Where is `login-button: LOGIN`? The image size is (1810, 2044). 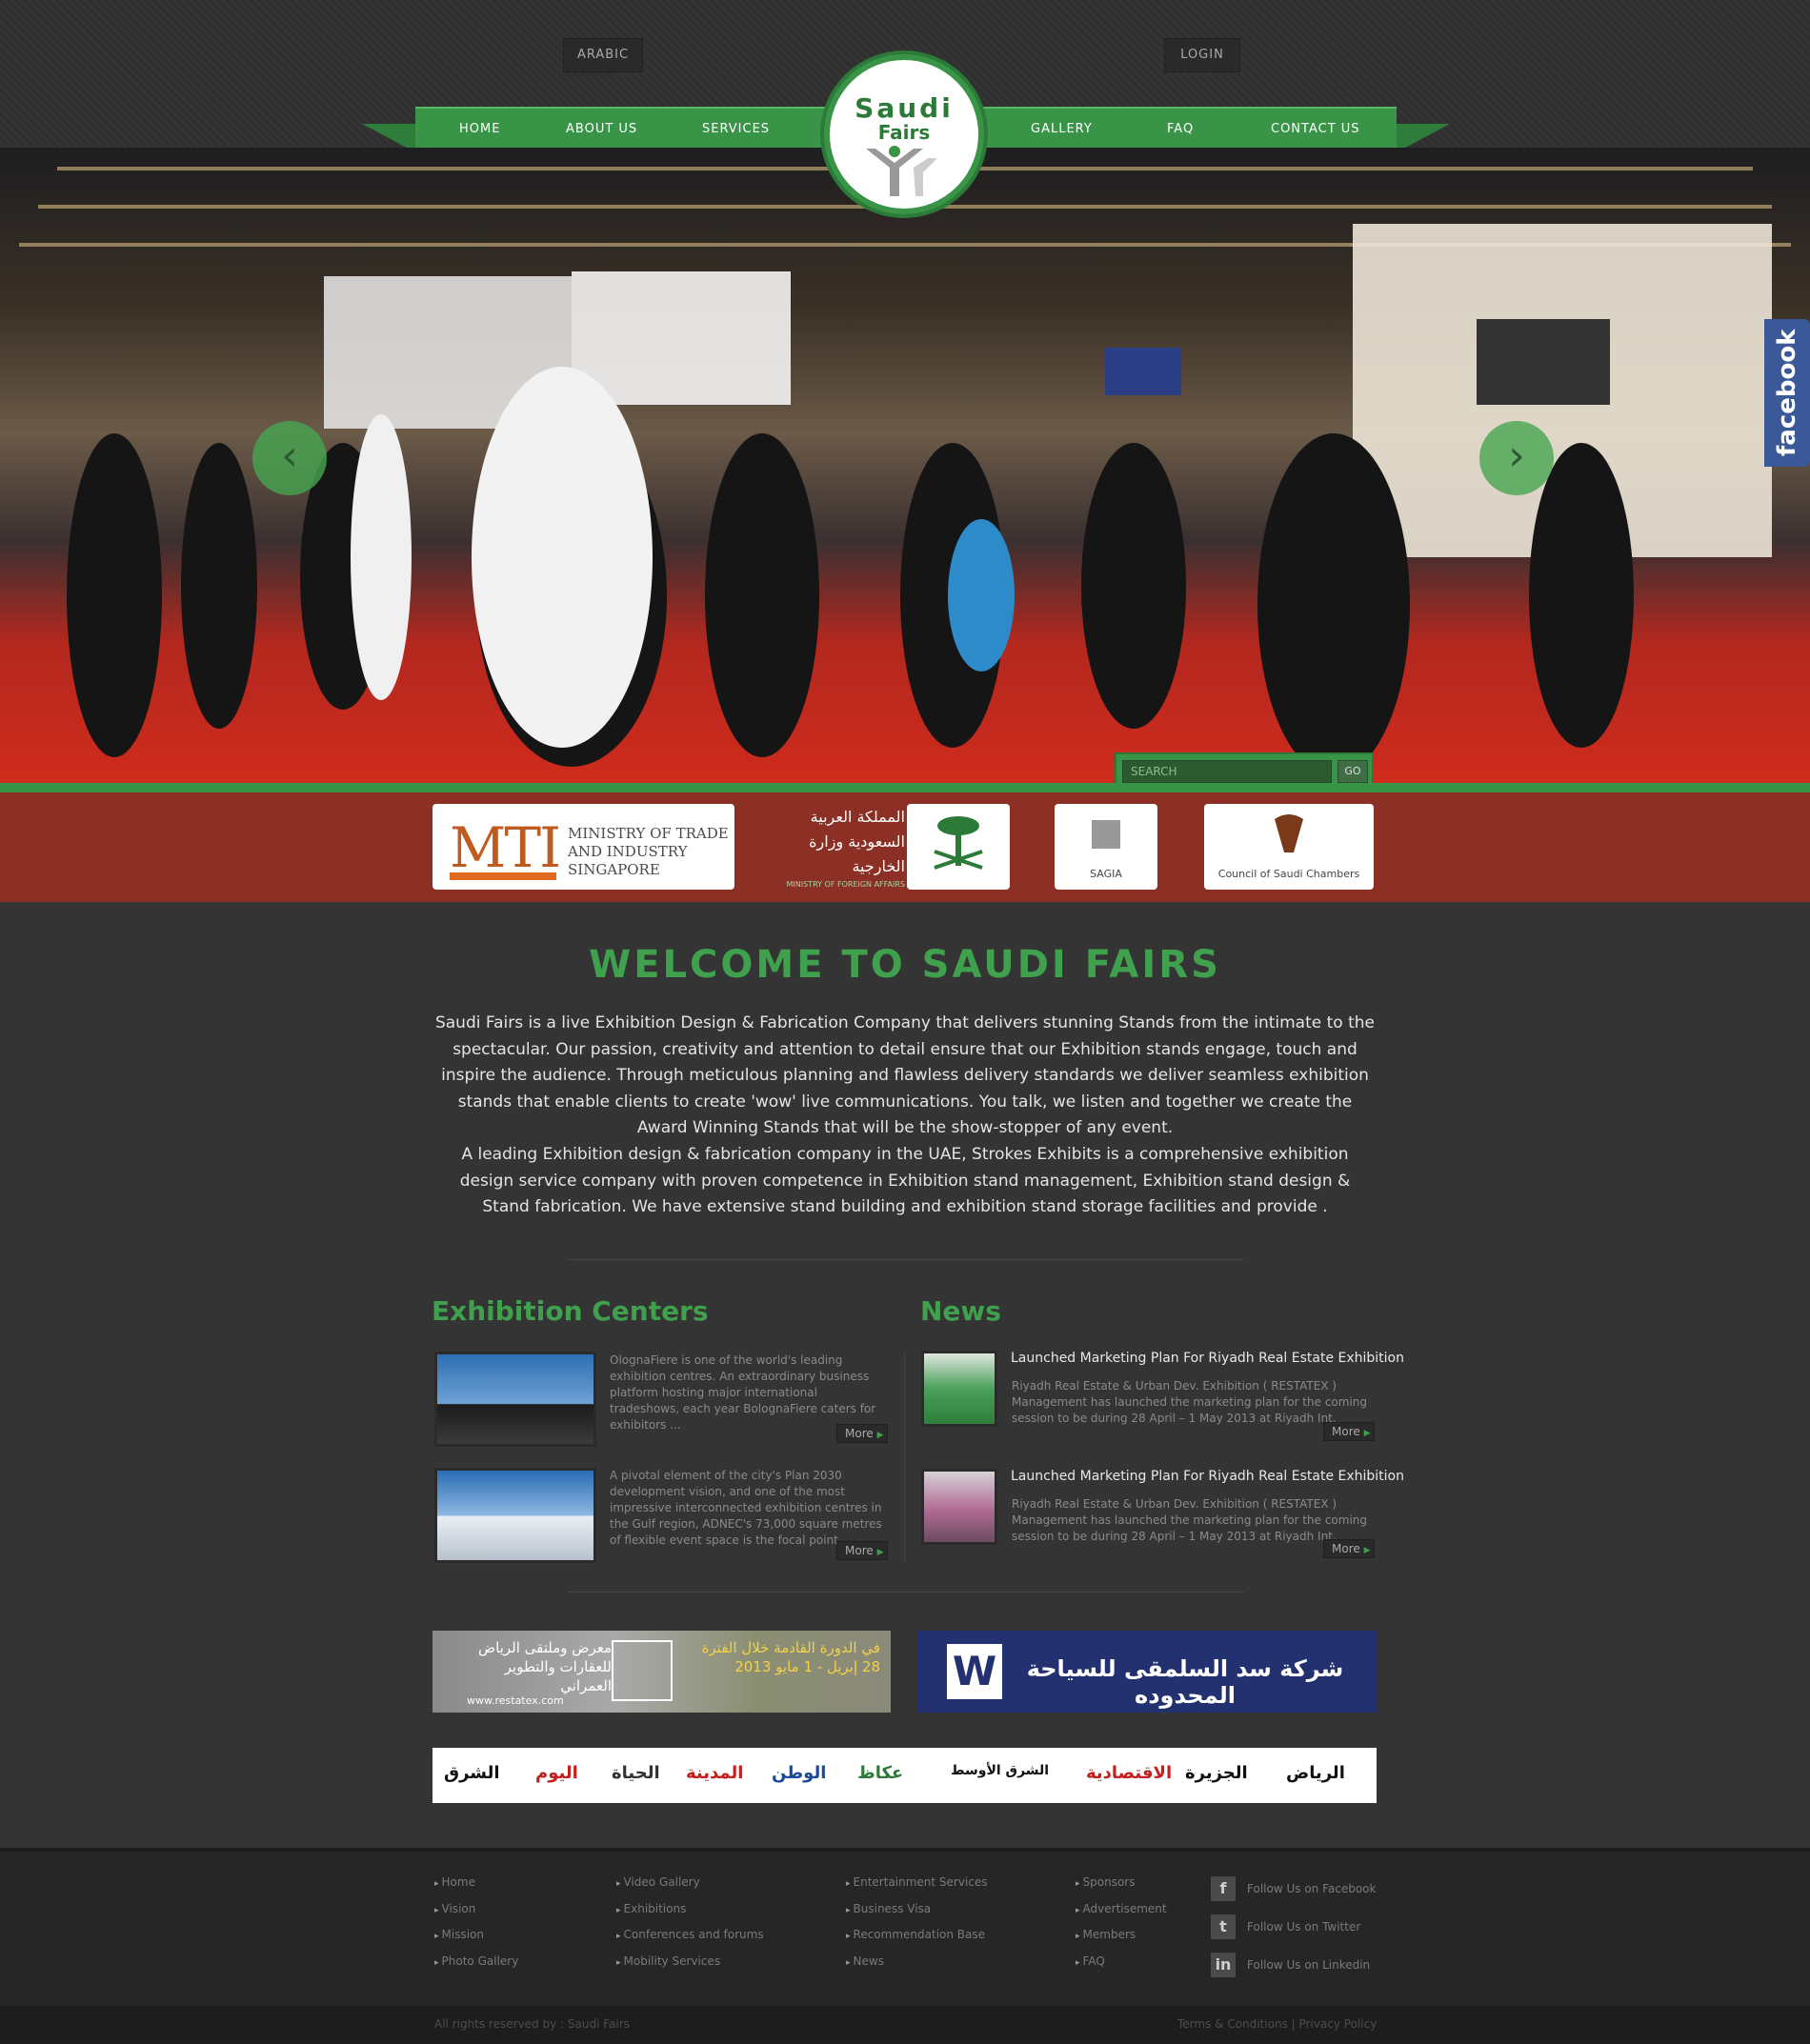 login-button: LOGIN is located at coordinates (1202, 55).